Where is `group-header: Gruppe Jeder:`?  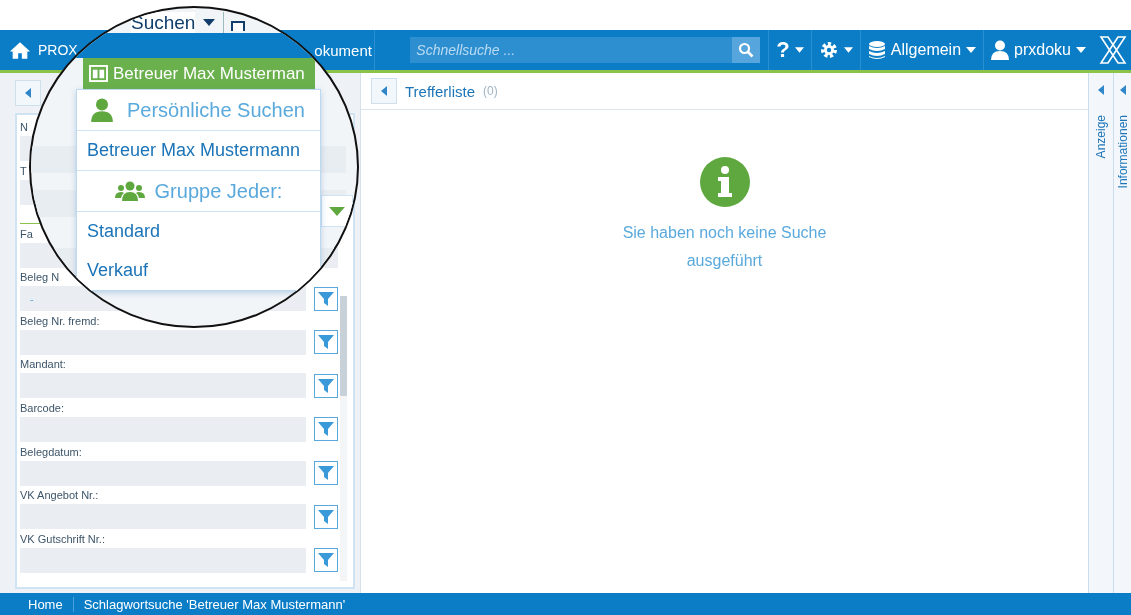
group-header: Gruppe Jeder: is located at coordinates (218, 191).